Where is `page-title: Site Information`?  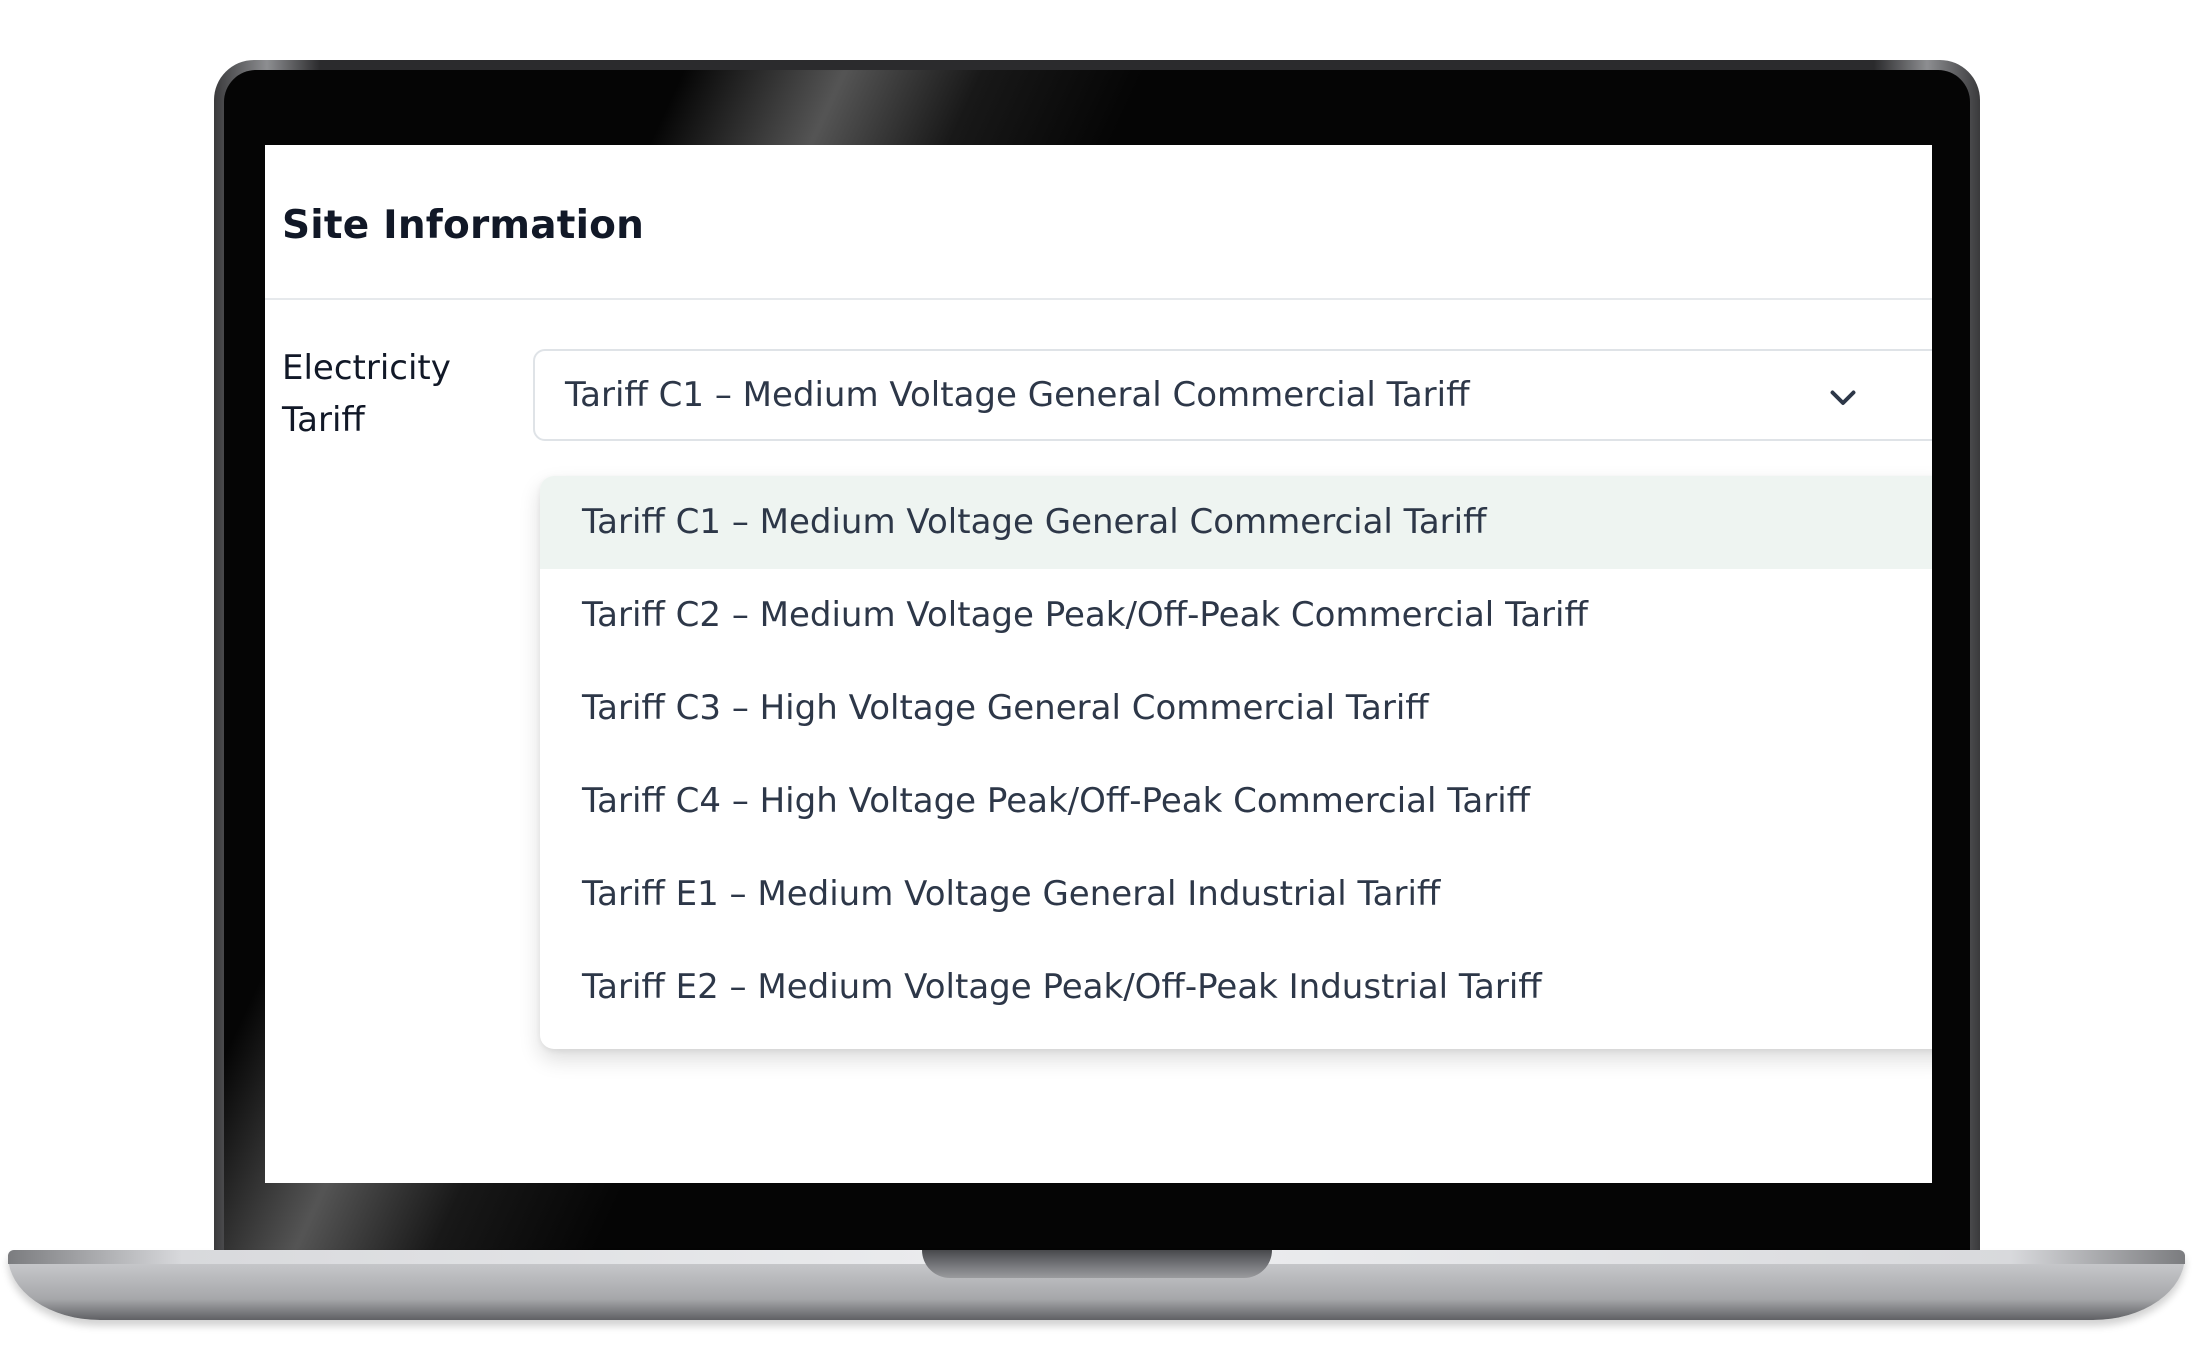 page-title: Site Information is located at coordinates (463, 225).